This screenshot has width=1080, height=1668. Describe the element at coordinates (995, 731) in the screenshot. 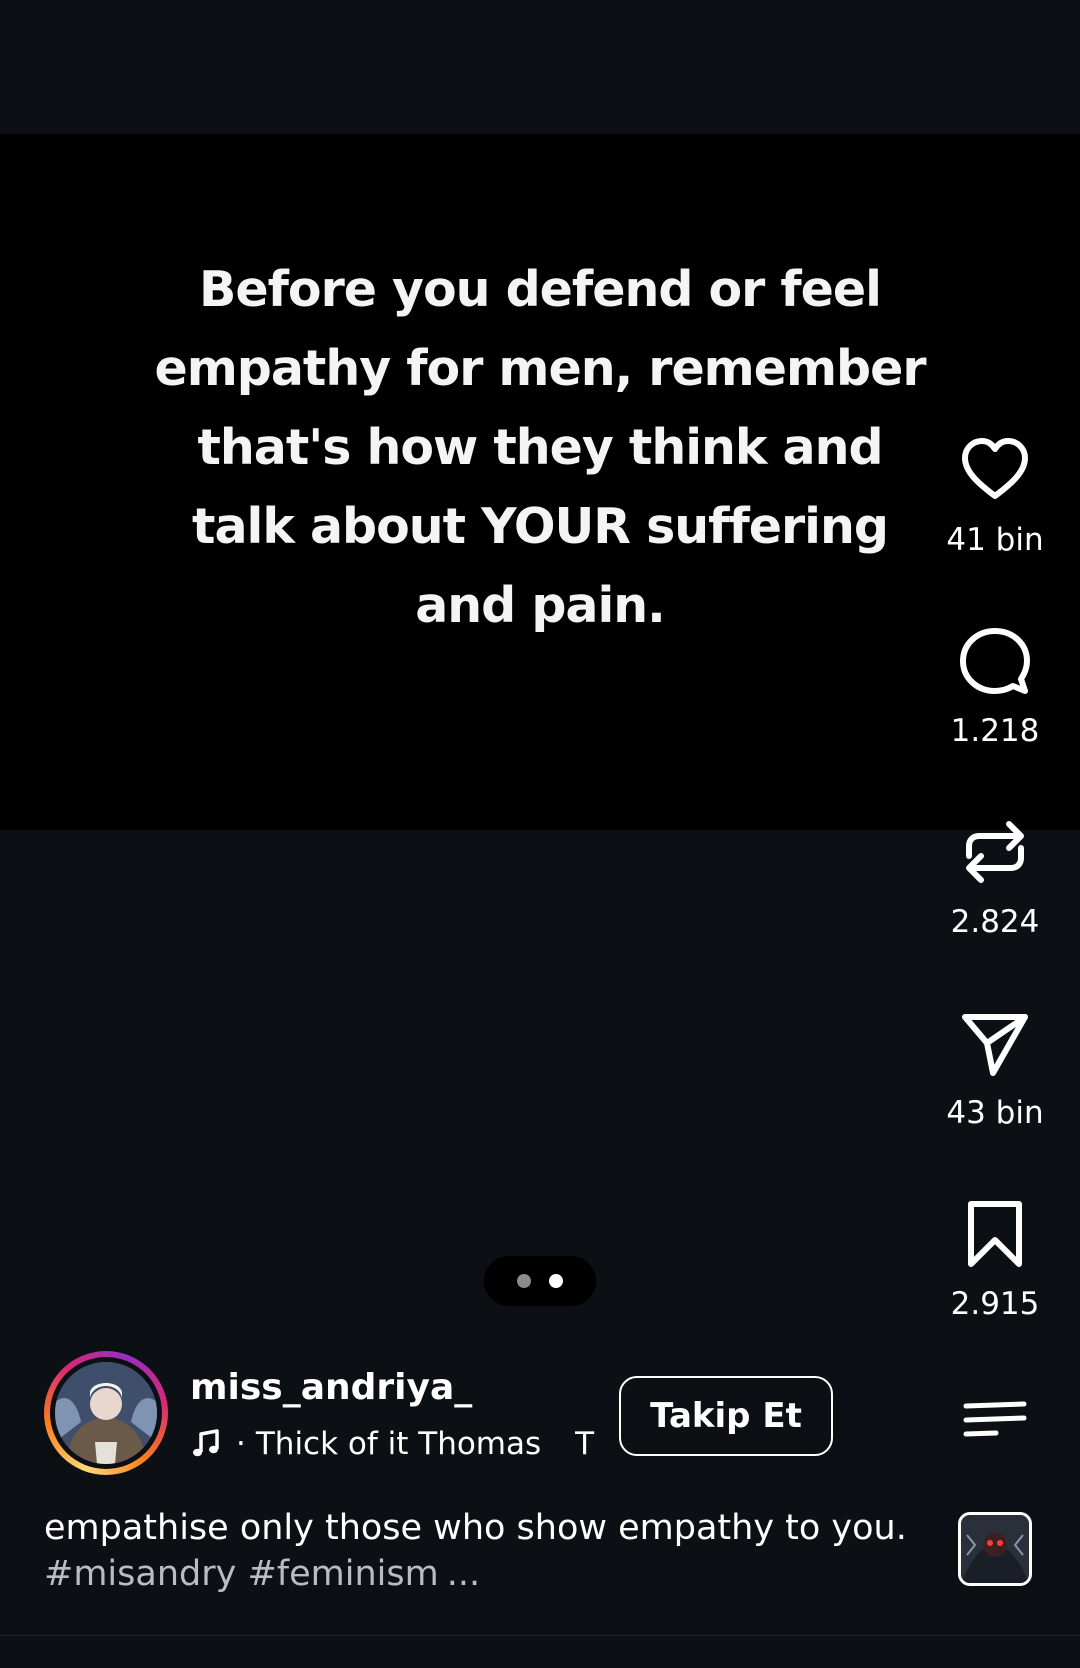

I see `comment-count: 1.218` at that location.